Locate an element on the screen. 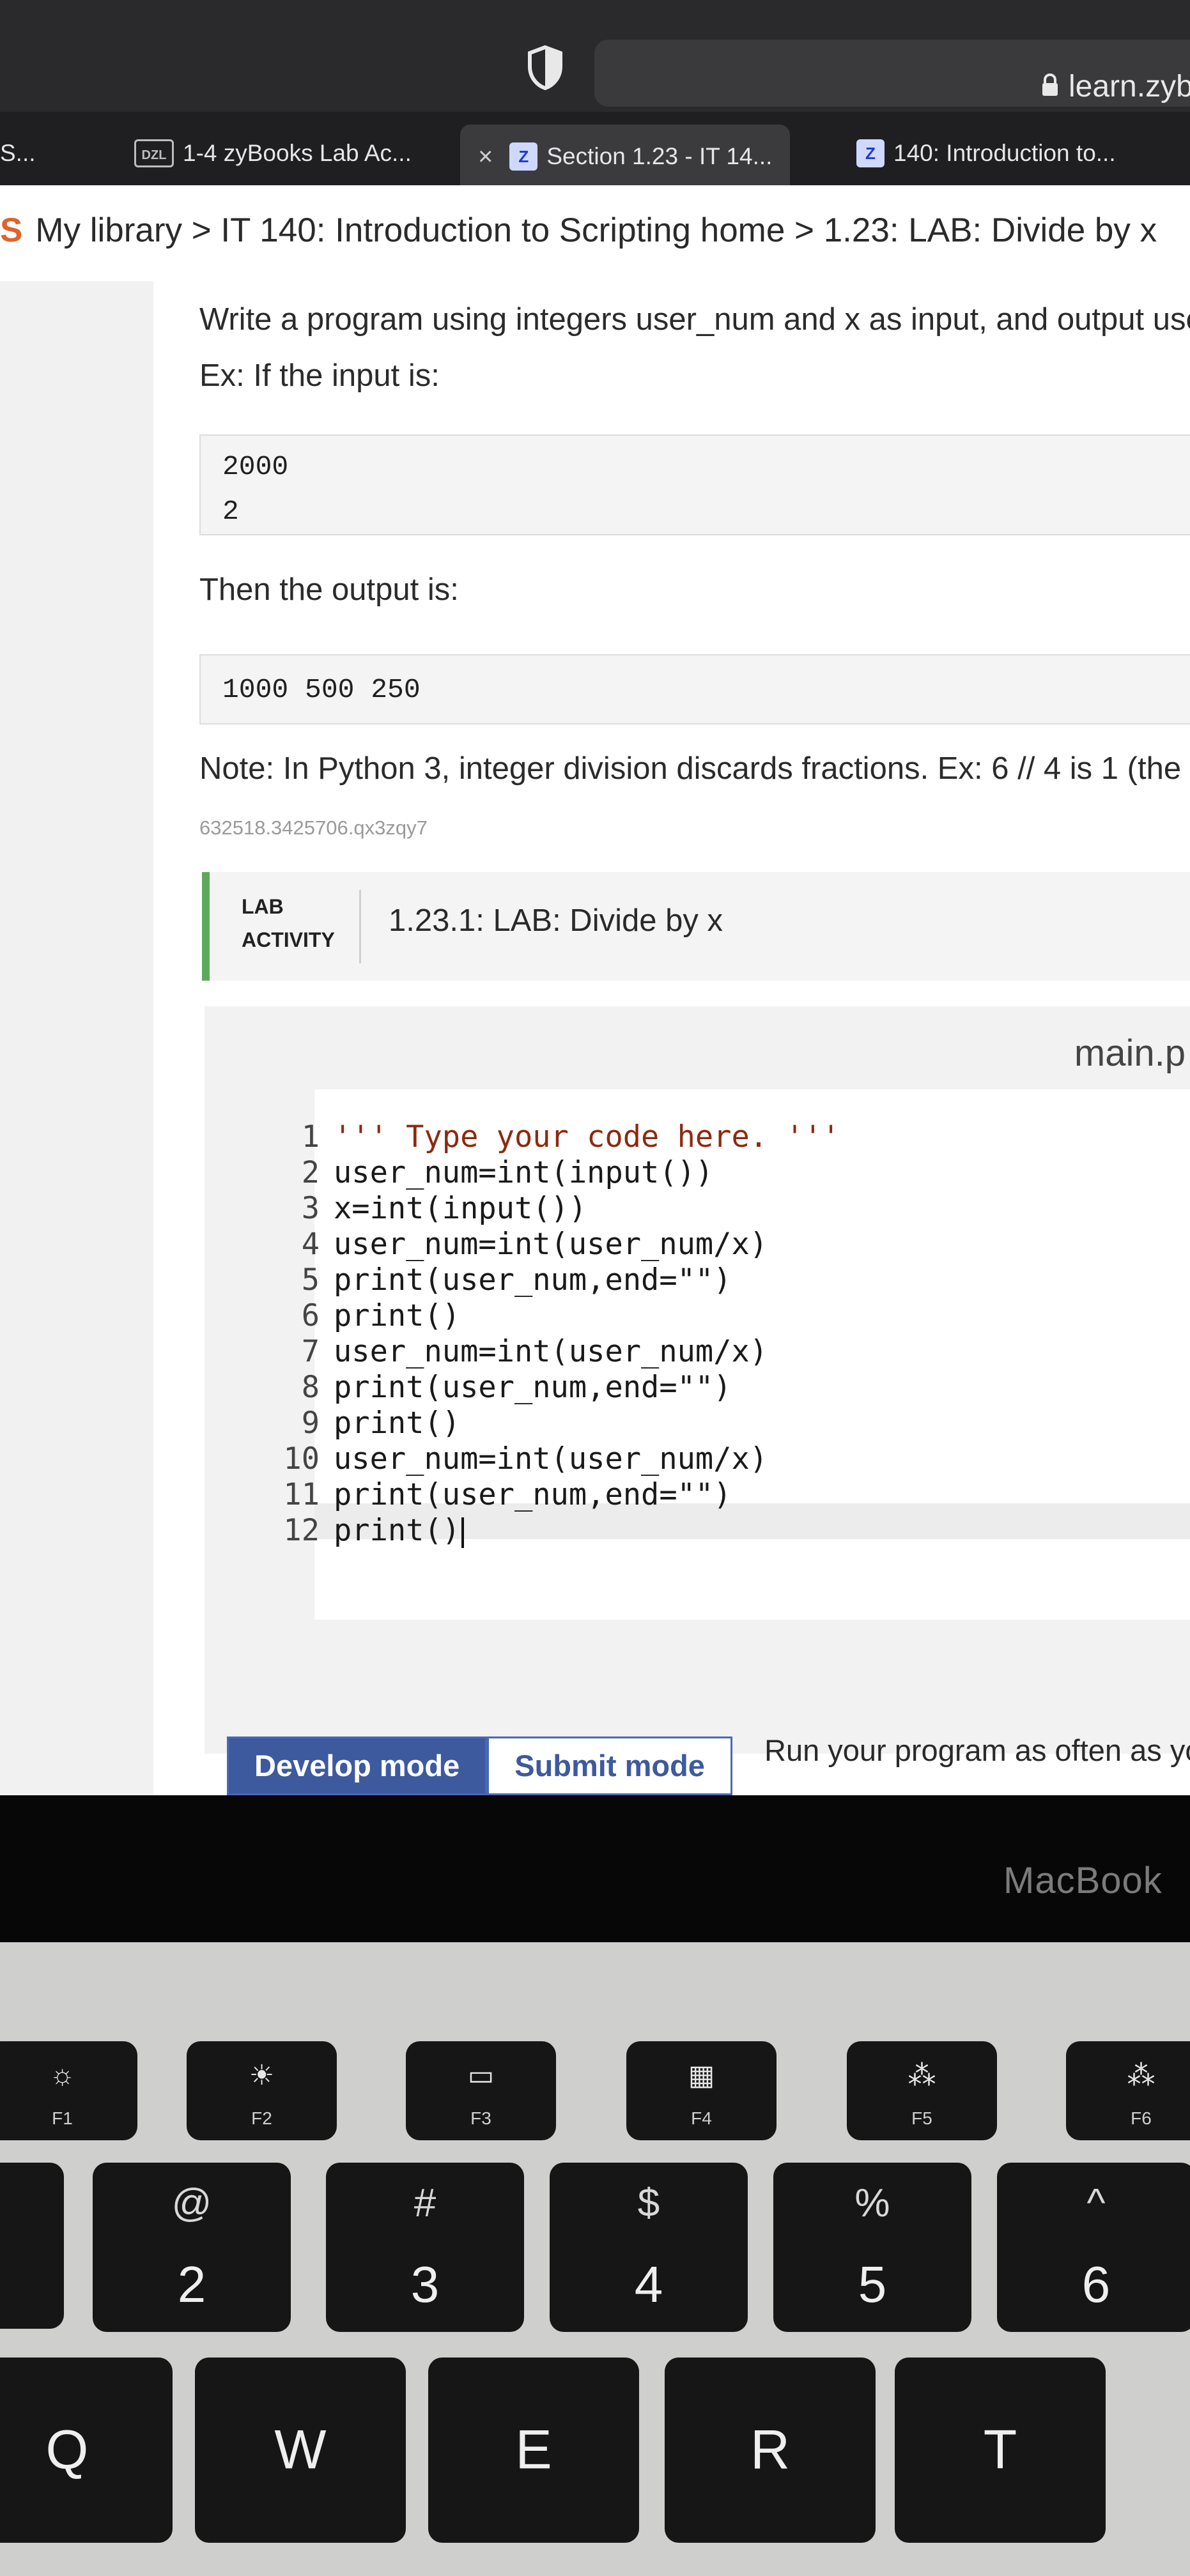 The image size is (1190, 2576). code-text: x=int(input()) is located at coordinates (460, 1208).